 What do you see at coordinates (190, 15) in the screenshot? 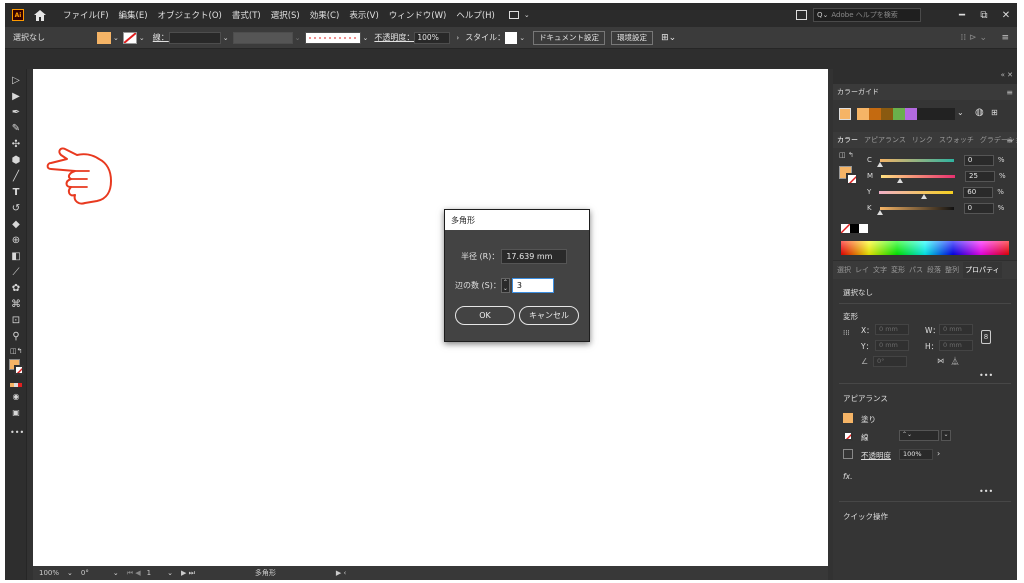
I see `menu-object: オブジェクト(O)` at bounding box center [190, 15].